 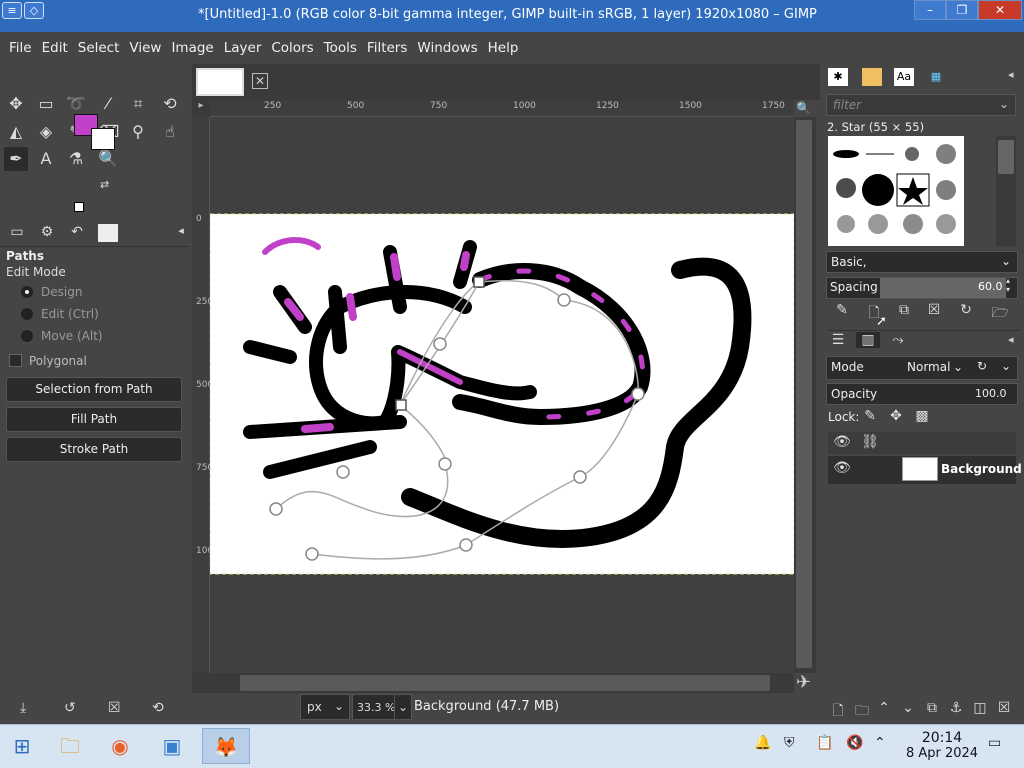 What do you see at coordinates (387, 48) in the screenshot?
I see `menu-filters: Filters` at bounding box center [387, 48].